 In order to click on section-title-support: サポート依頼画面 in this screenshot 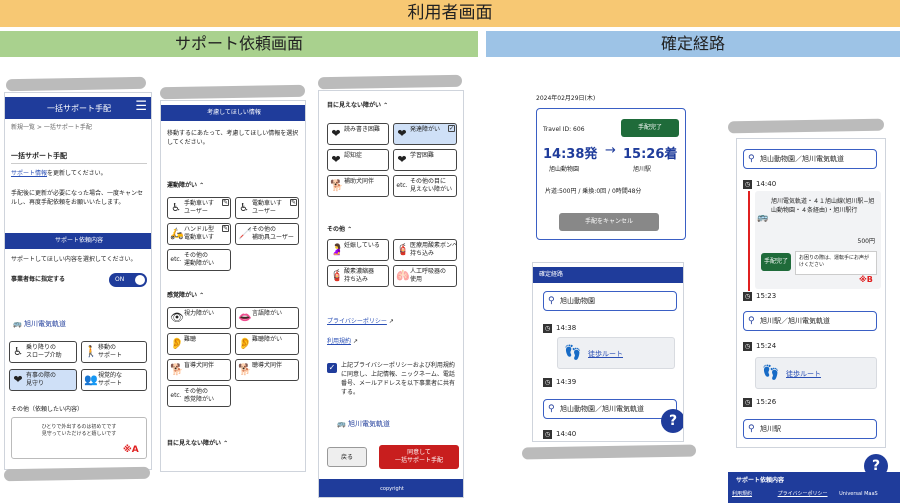, I will do `click(239, 44)`.